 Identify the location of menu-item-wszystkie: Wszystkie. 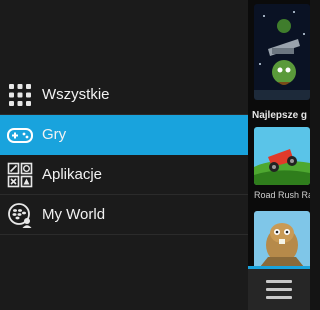
(124, 95).